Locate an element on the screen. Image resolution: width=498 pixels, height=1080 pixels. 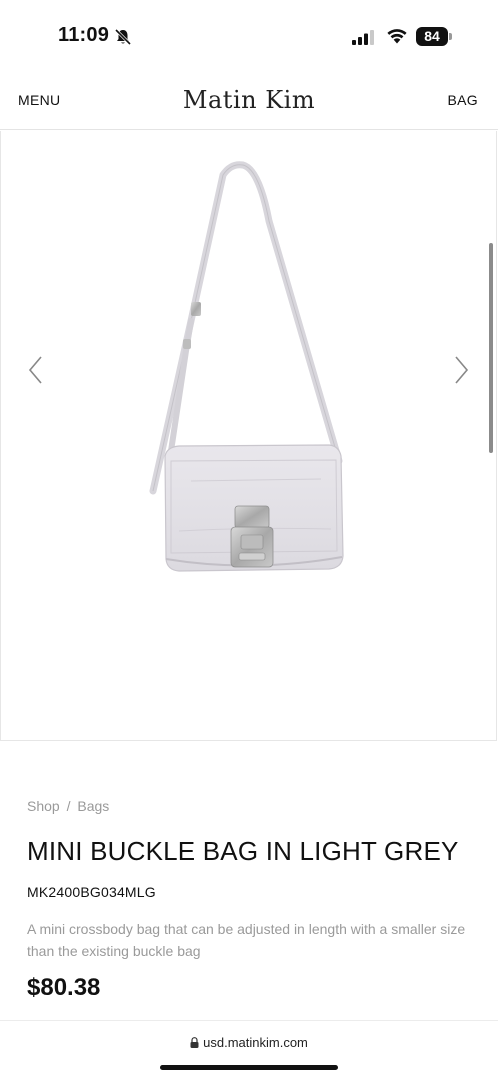
scrollbar-thumb is located at coordinates (491, 348).